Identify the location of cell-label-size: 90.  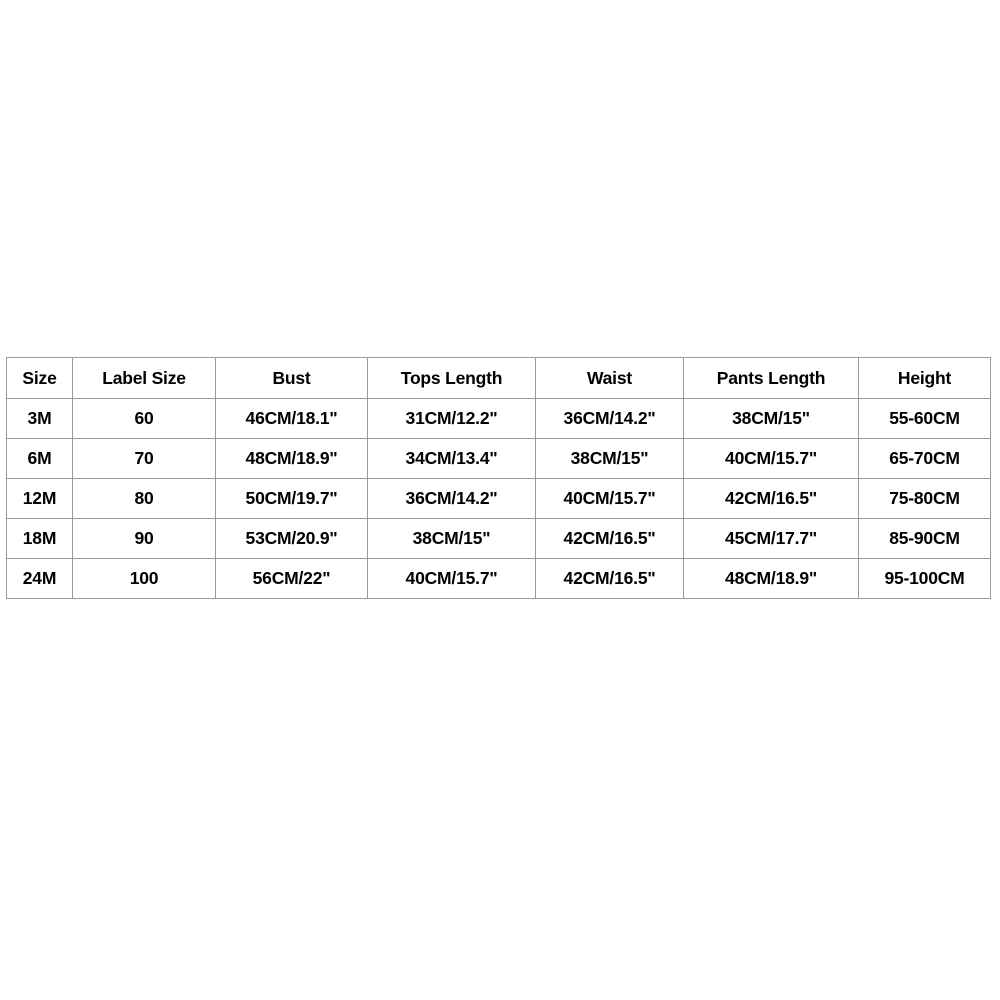
(144, 538).